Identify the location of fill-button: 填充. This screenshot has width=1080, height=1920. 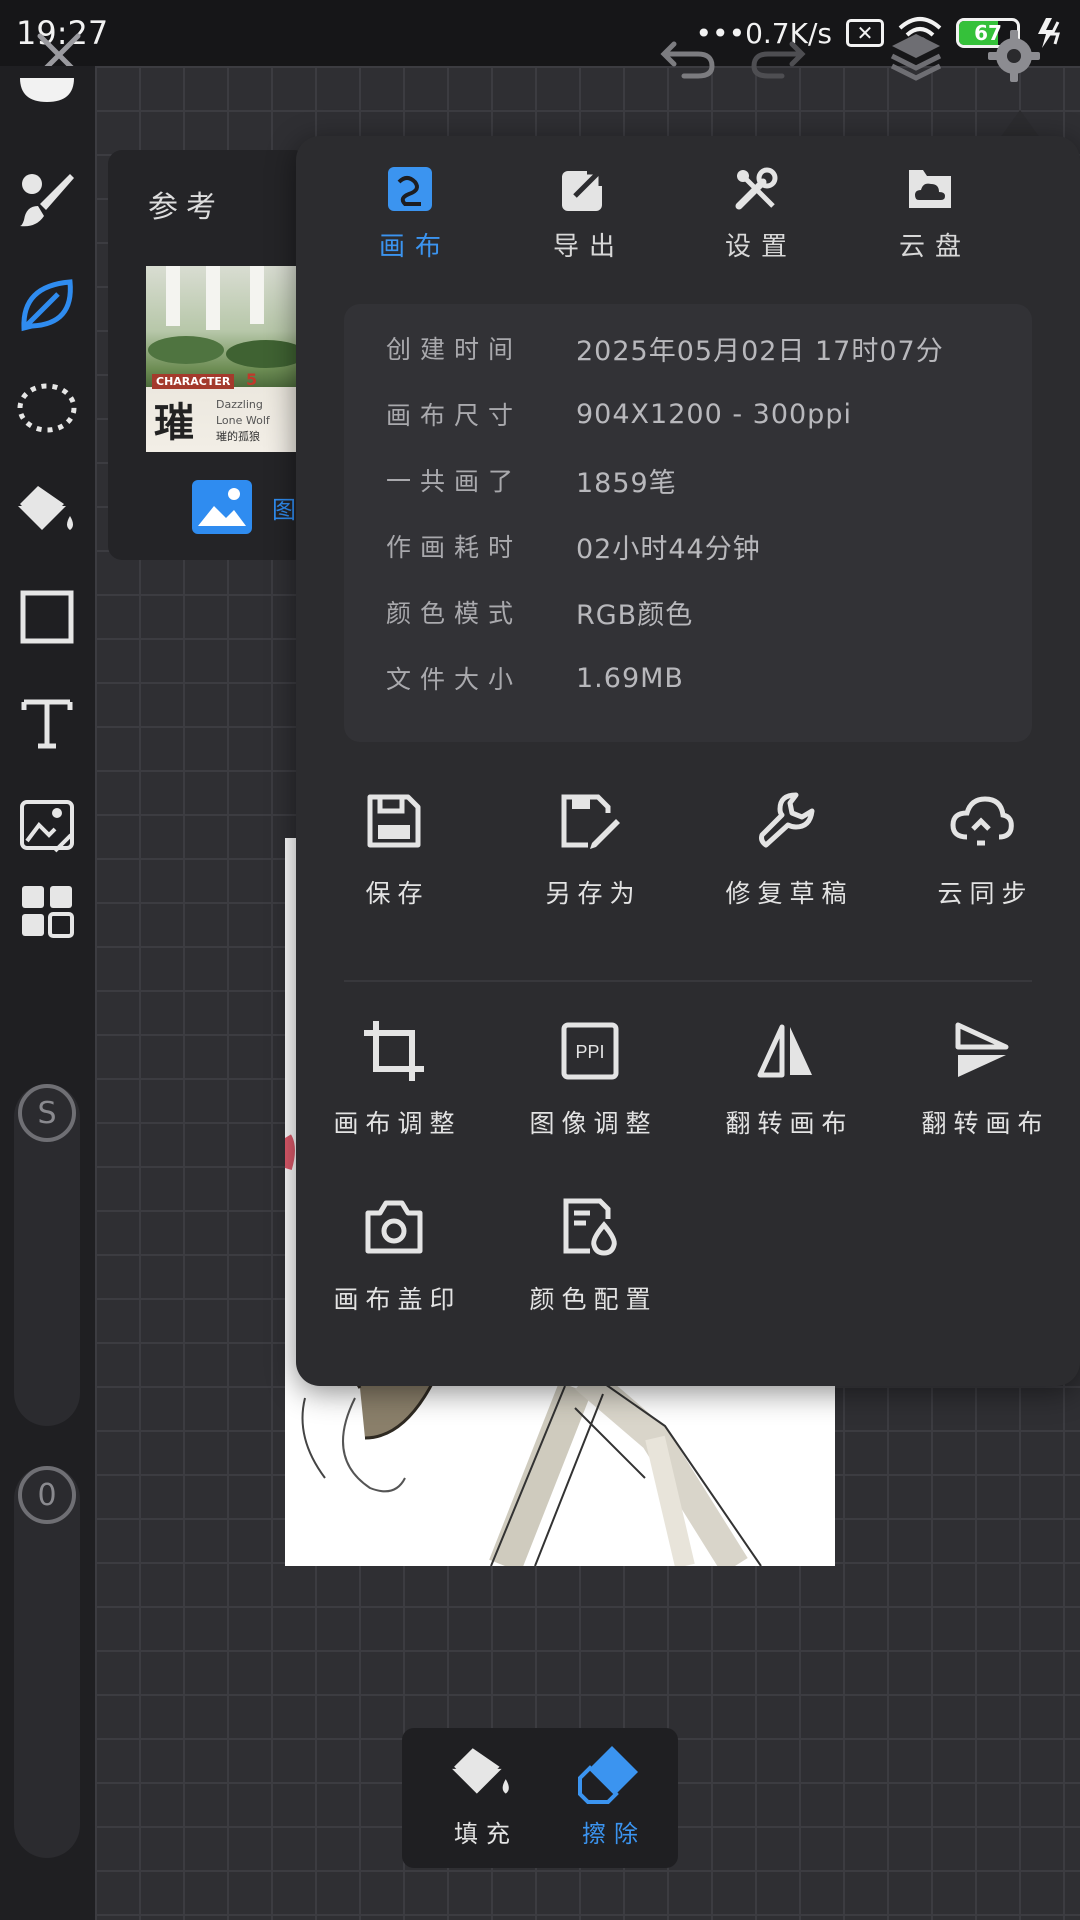
(482, 1802).